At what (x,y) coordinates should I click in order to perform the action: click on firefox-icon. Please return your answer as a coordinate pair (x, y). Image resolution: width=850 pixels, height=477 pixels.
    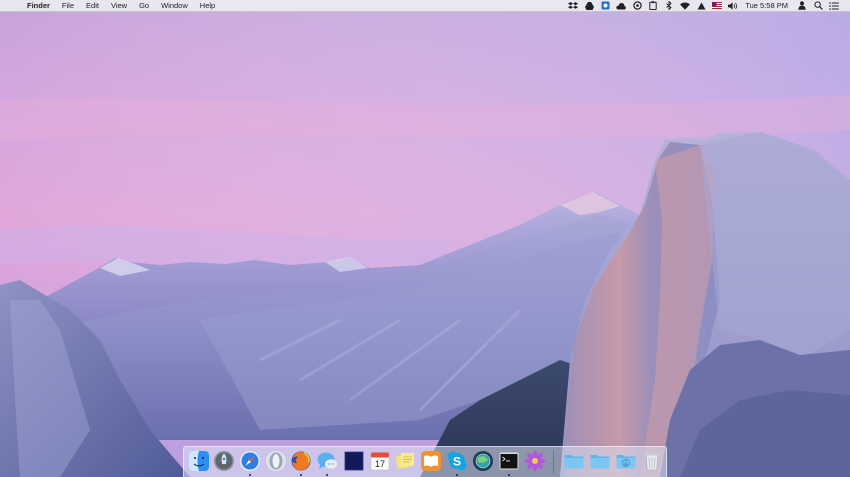
    Looking at the image, I should click on (301, 461).